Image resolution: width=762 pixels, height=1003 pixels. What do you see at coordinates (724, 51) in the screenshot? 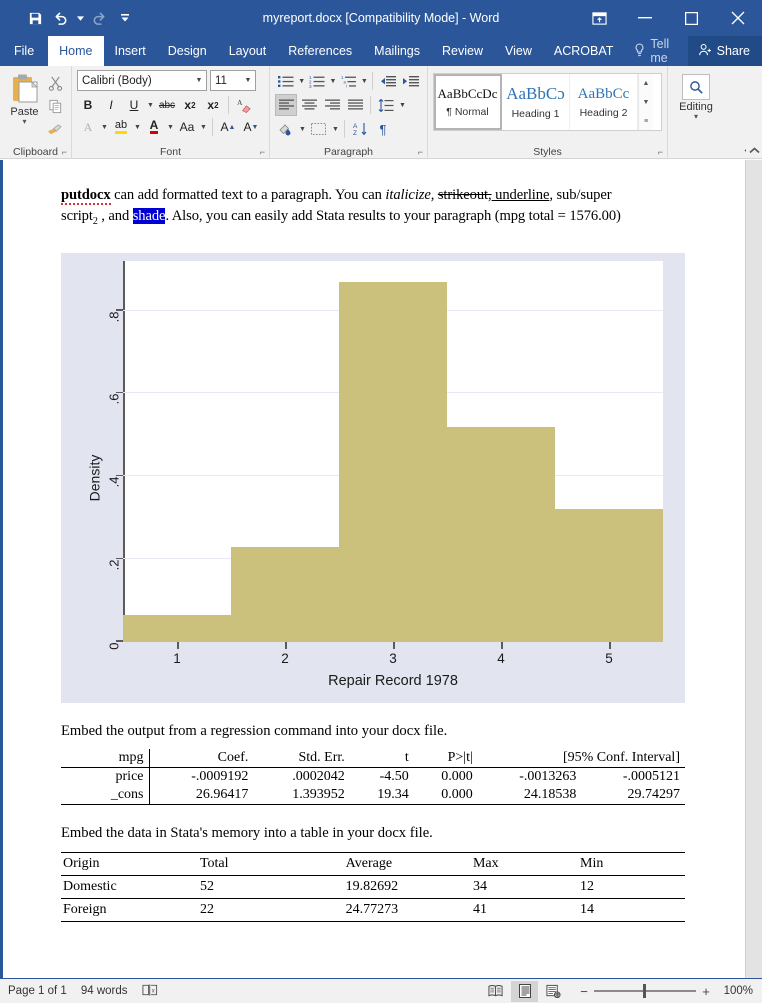
I see `share-button: Share` at bounding box center [724, 51].